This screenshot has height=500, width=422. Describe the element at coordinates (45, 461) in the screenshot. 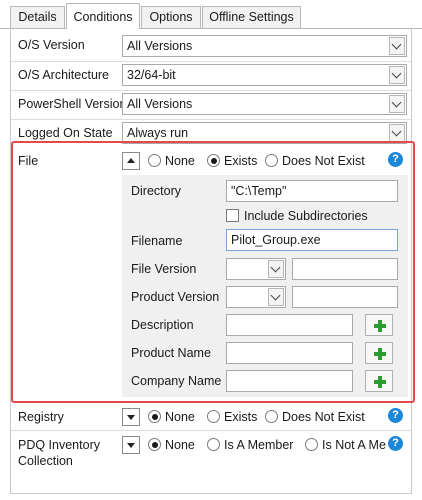

I see `pdq-inventory-label-line2: Collection` at that location.